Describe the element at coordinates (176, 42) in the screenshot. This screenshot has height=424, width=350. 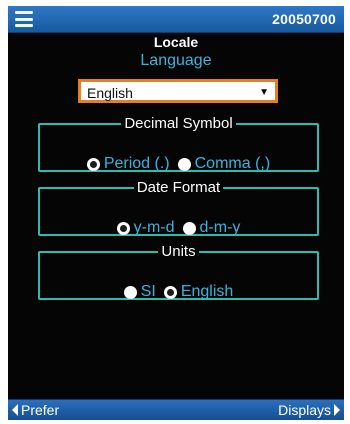
I see `page-title: Locale` at that location.